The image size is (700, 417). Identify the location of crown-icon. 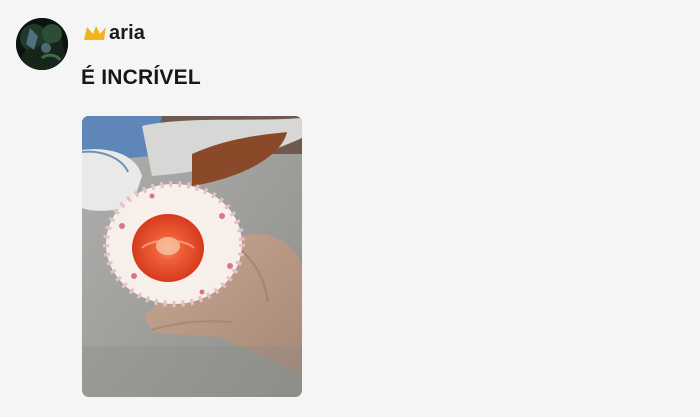
(95, 33).